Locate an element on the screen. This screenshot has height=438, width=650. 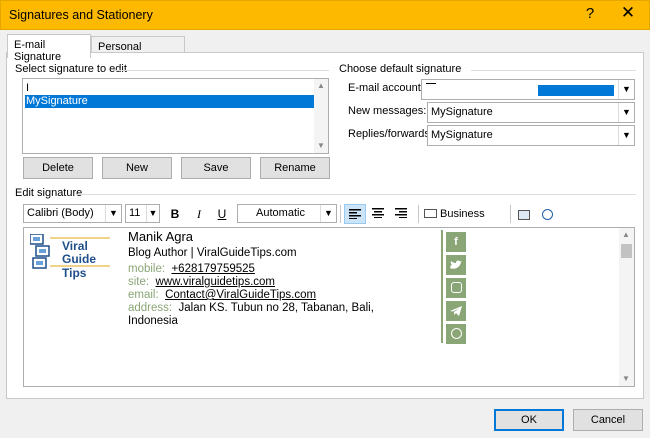
delete-button: Delete is located at coordinates (58, 168).